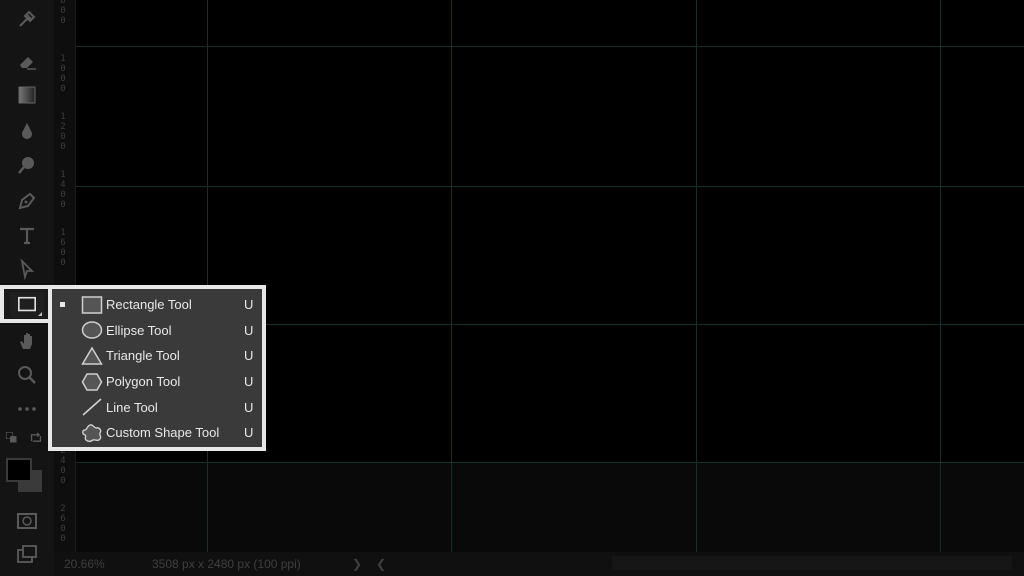 The width and height of the screenshot is (1024, 576). What do you see at coordinates (63, 13) in the screenshot?
I see `ruler-label: 800` at bounding box center [63, 13].